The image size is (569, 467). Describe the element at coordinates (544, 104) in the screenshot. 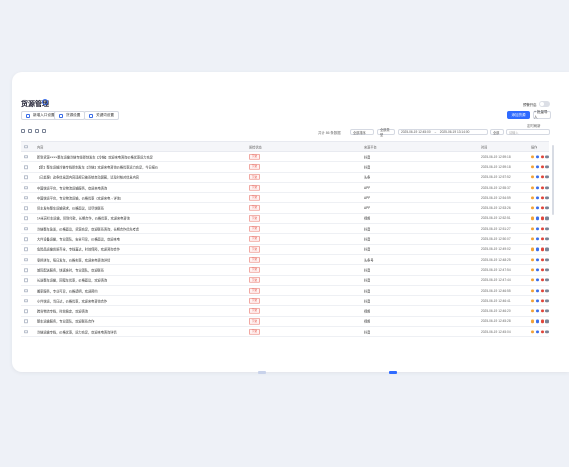

I see `alert-toggle` at that location.